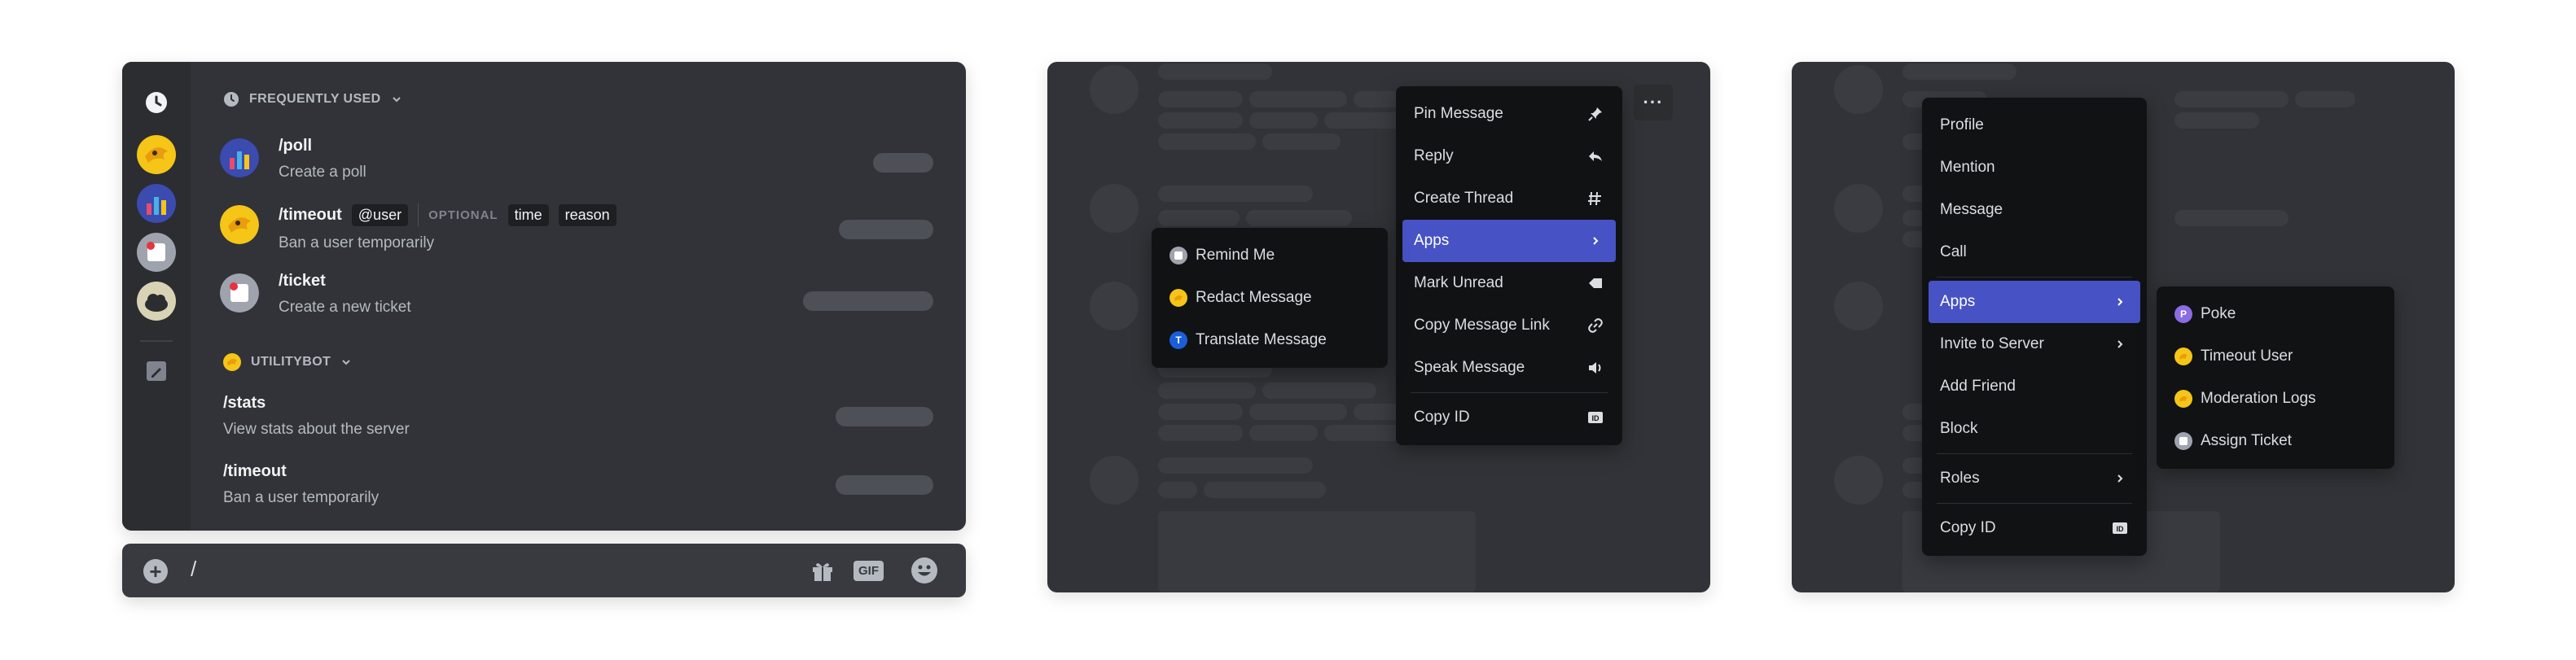  I want to click on cloud-app-icon, so click(156, 301).